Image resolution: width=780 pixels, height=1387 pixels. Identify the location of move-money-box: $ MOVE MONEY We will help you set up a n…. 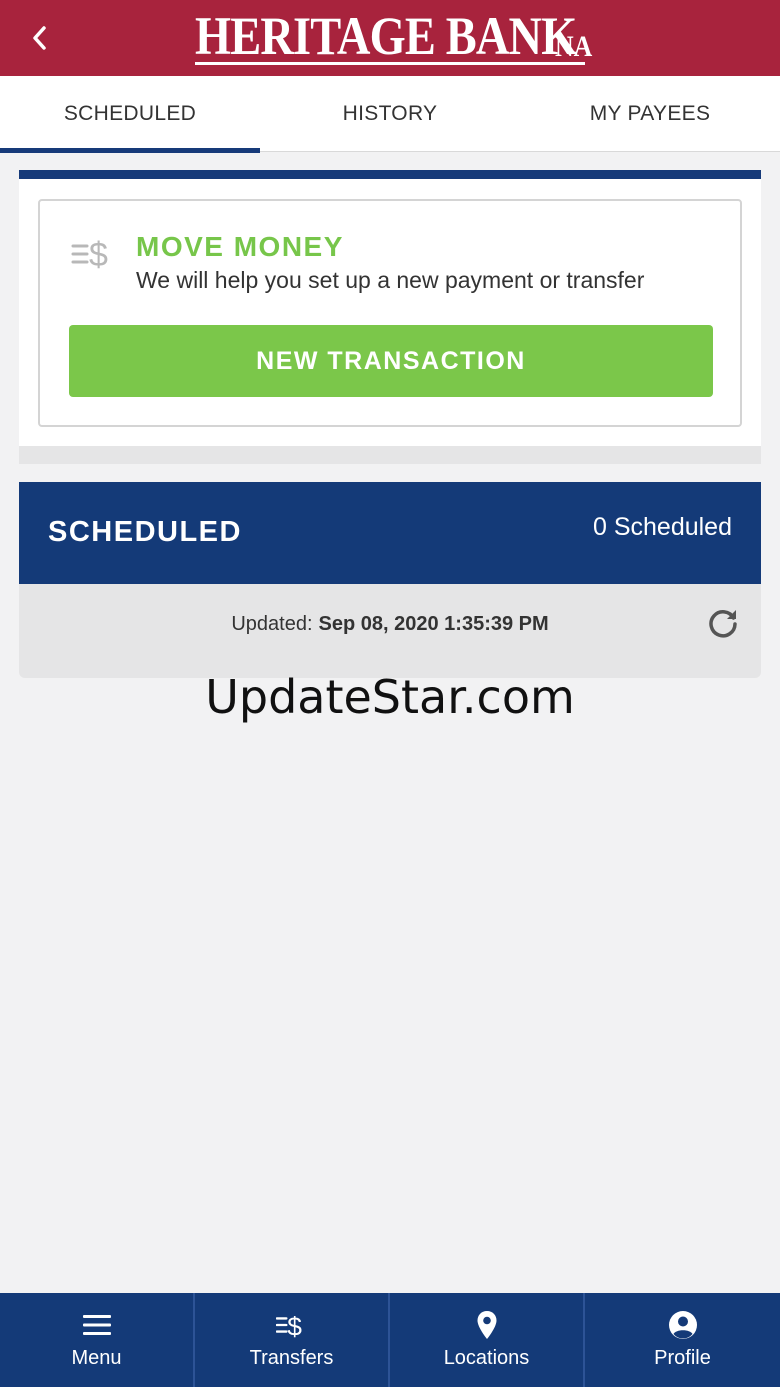
(390, 313).